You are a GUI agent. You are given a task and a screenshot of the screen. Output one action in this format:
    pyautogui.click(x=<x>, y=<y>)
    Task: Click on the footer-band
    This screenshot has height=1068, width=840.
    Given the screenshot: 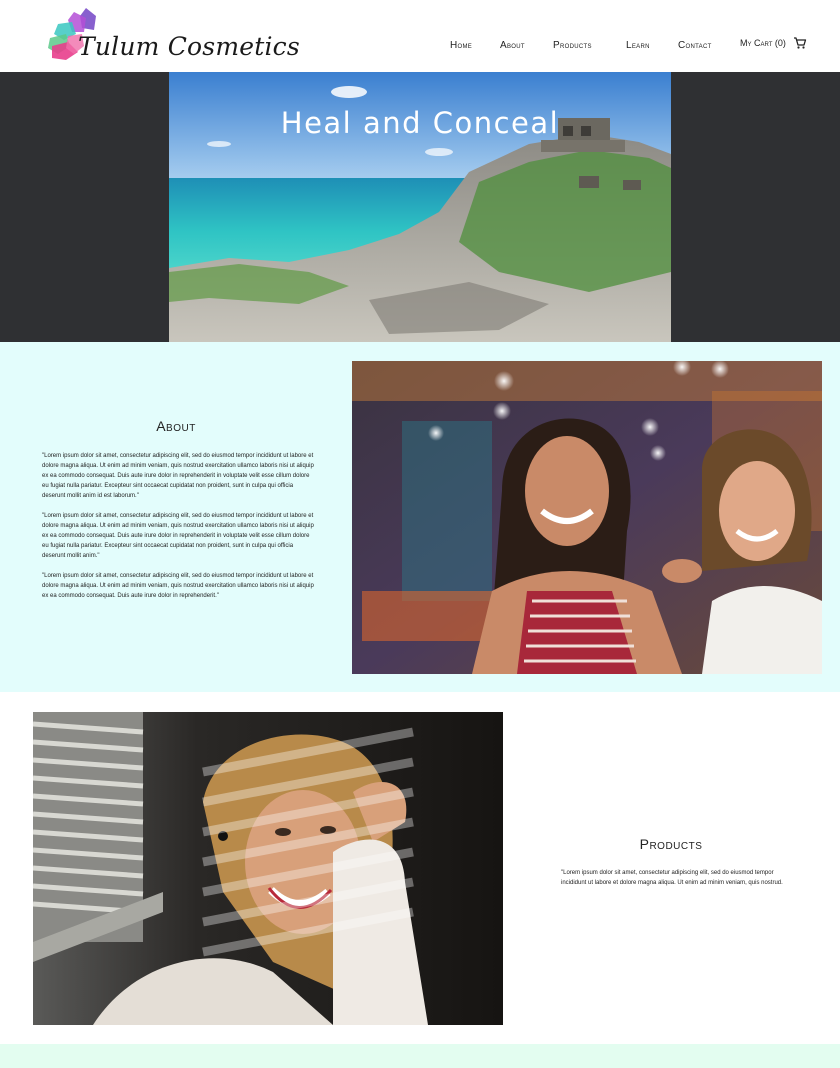 What is the action you would take?
    pyautogui.click(x=420, y=1056)
    